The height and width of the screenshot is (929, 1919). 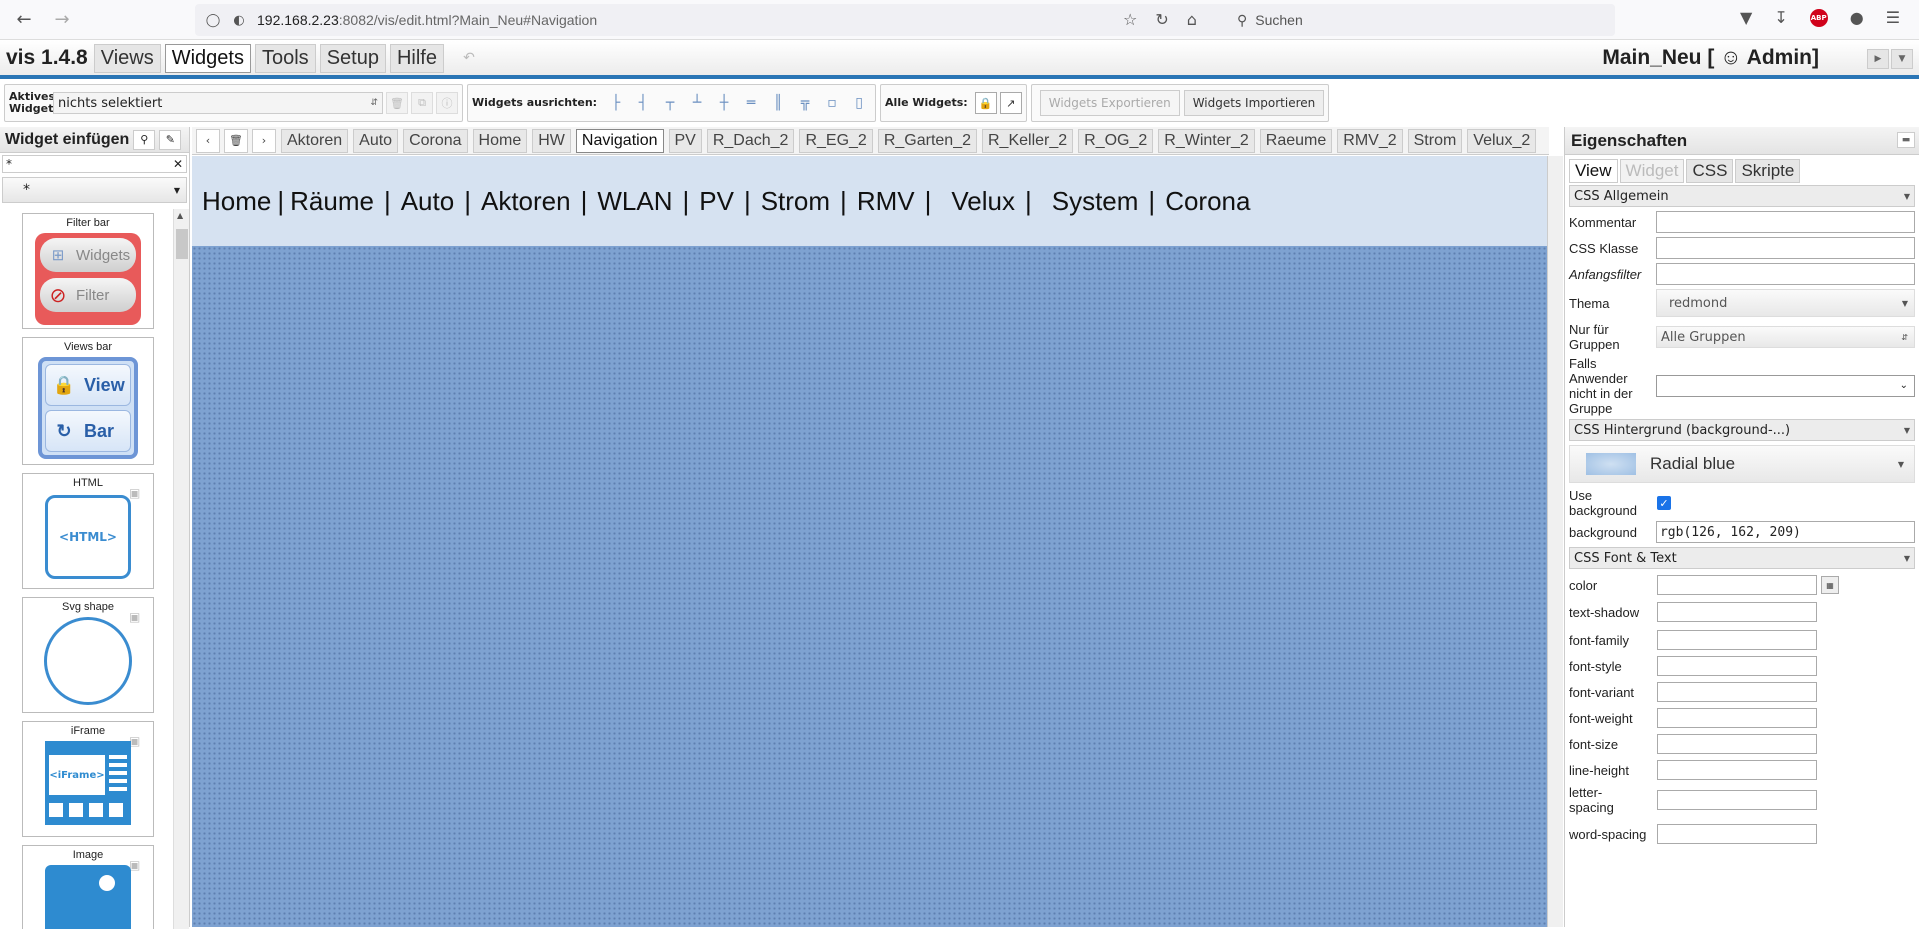 I want to click on color-input, so click(x=1737, y=585).